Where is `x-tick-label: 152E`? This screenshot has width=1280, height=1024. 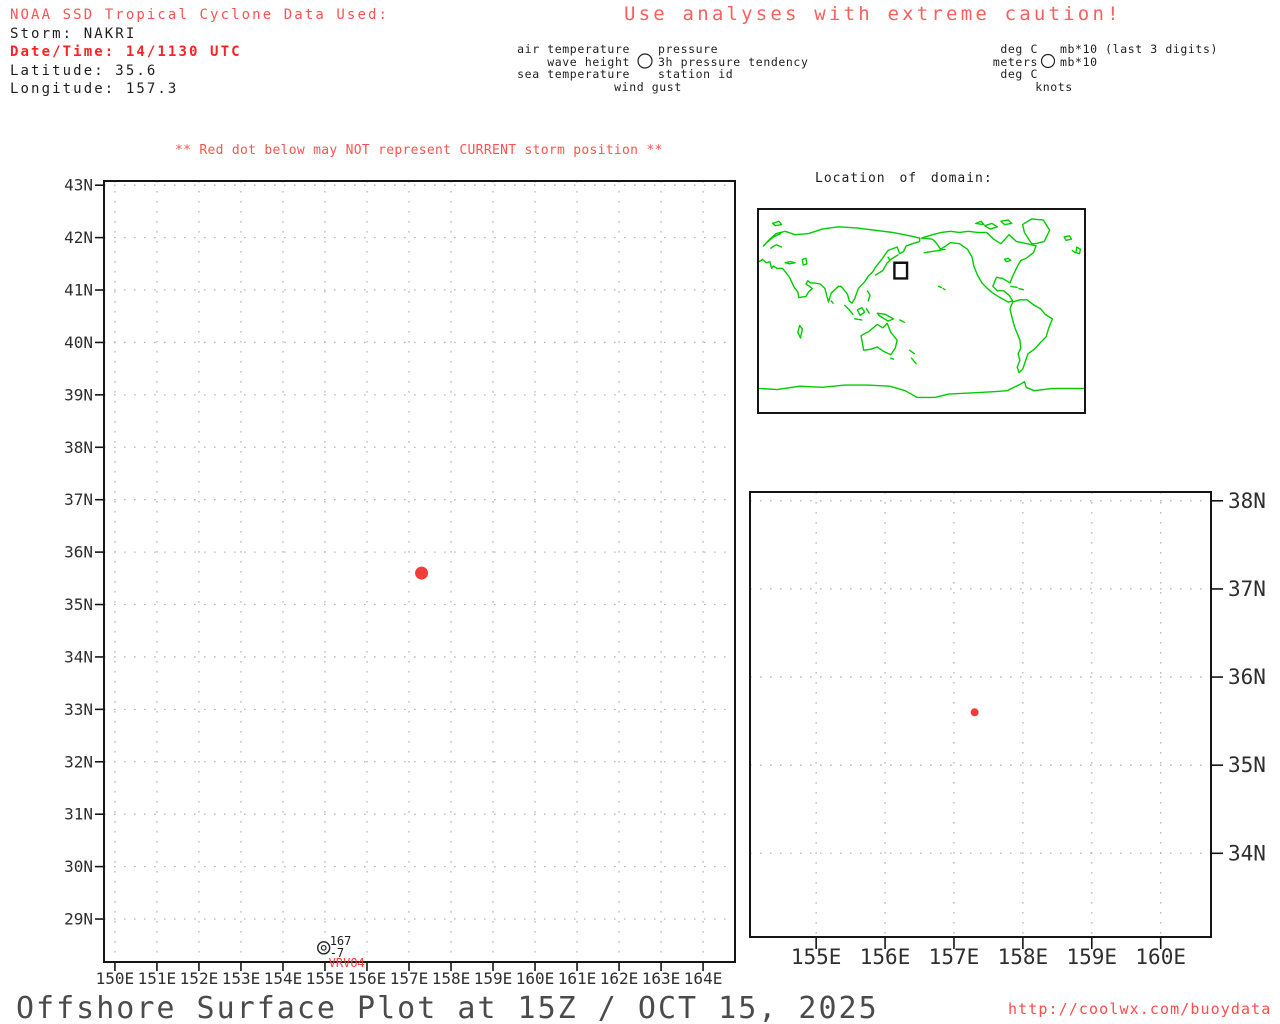
x-tick-label: 152E is located at coordinates (199, 978).